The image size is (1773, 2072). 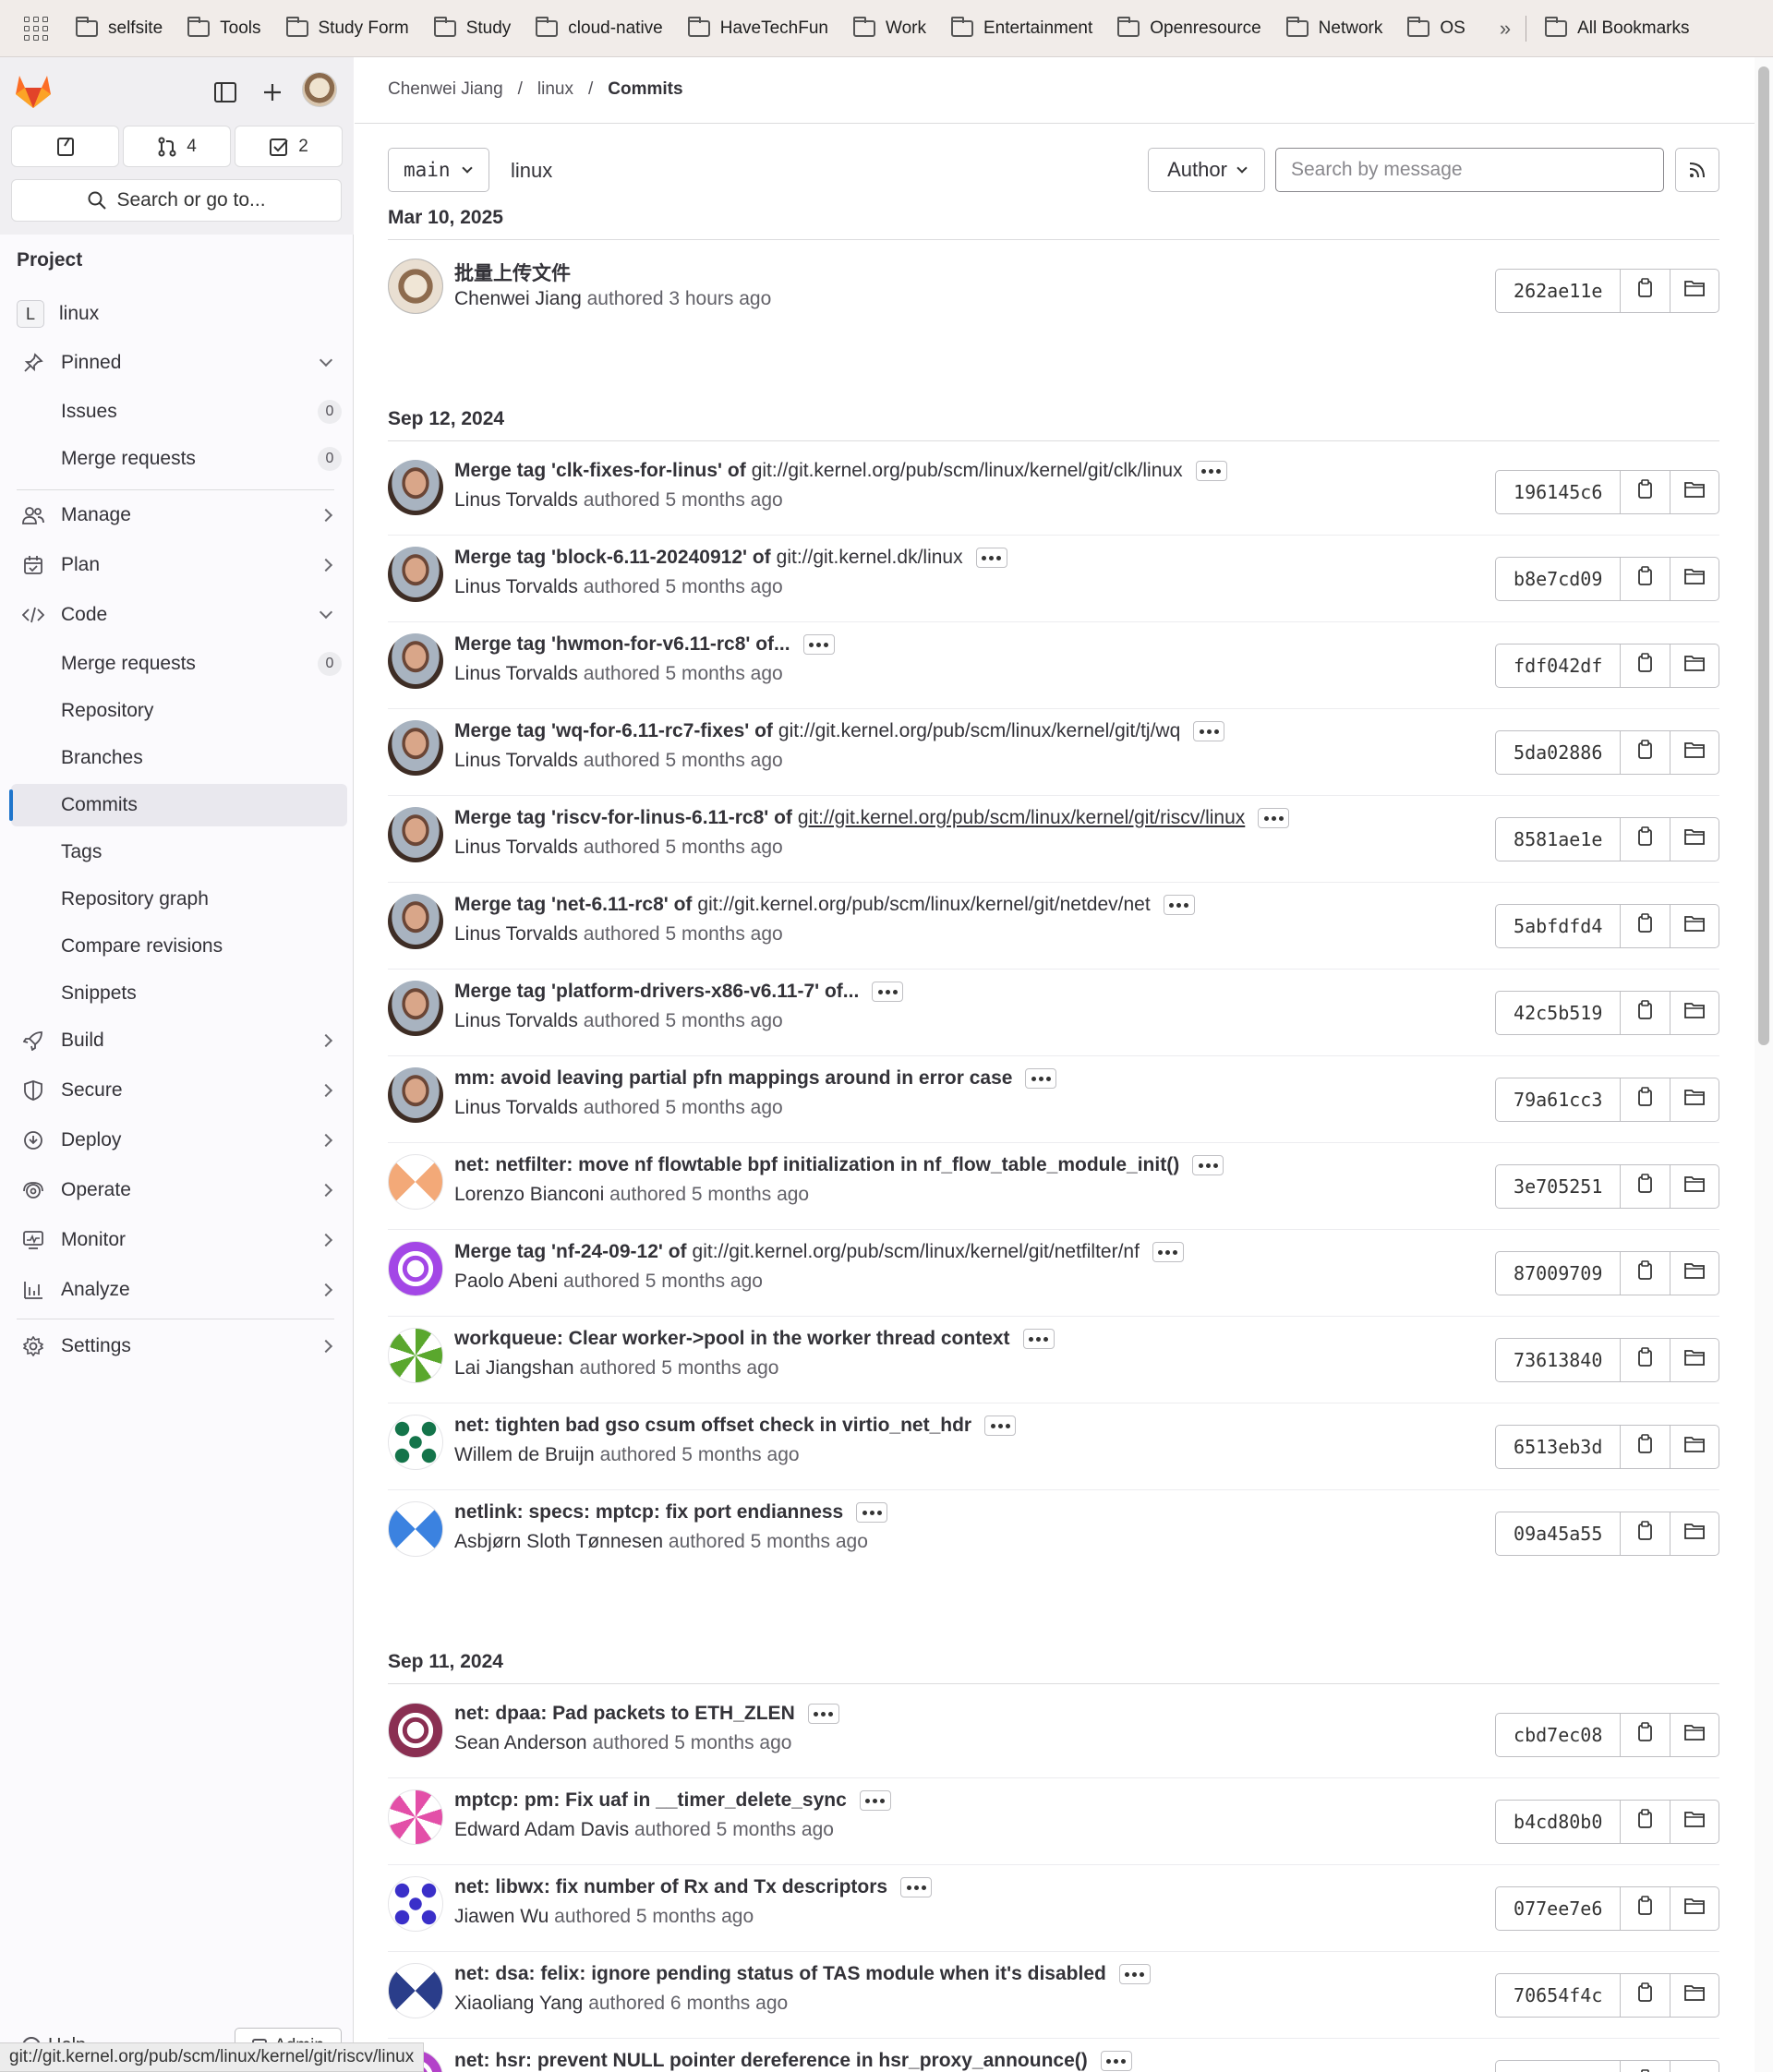 What do you see at coordinates (179, 363) in the screenshot?
I see `sidebar-pinned: Pinned` at bounding box center [179, 363].